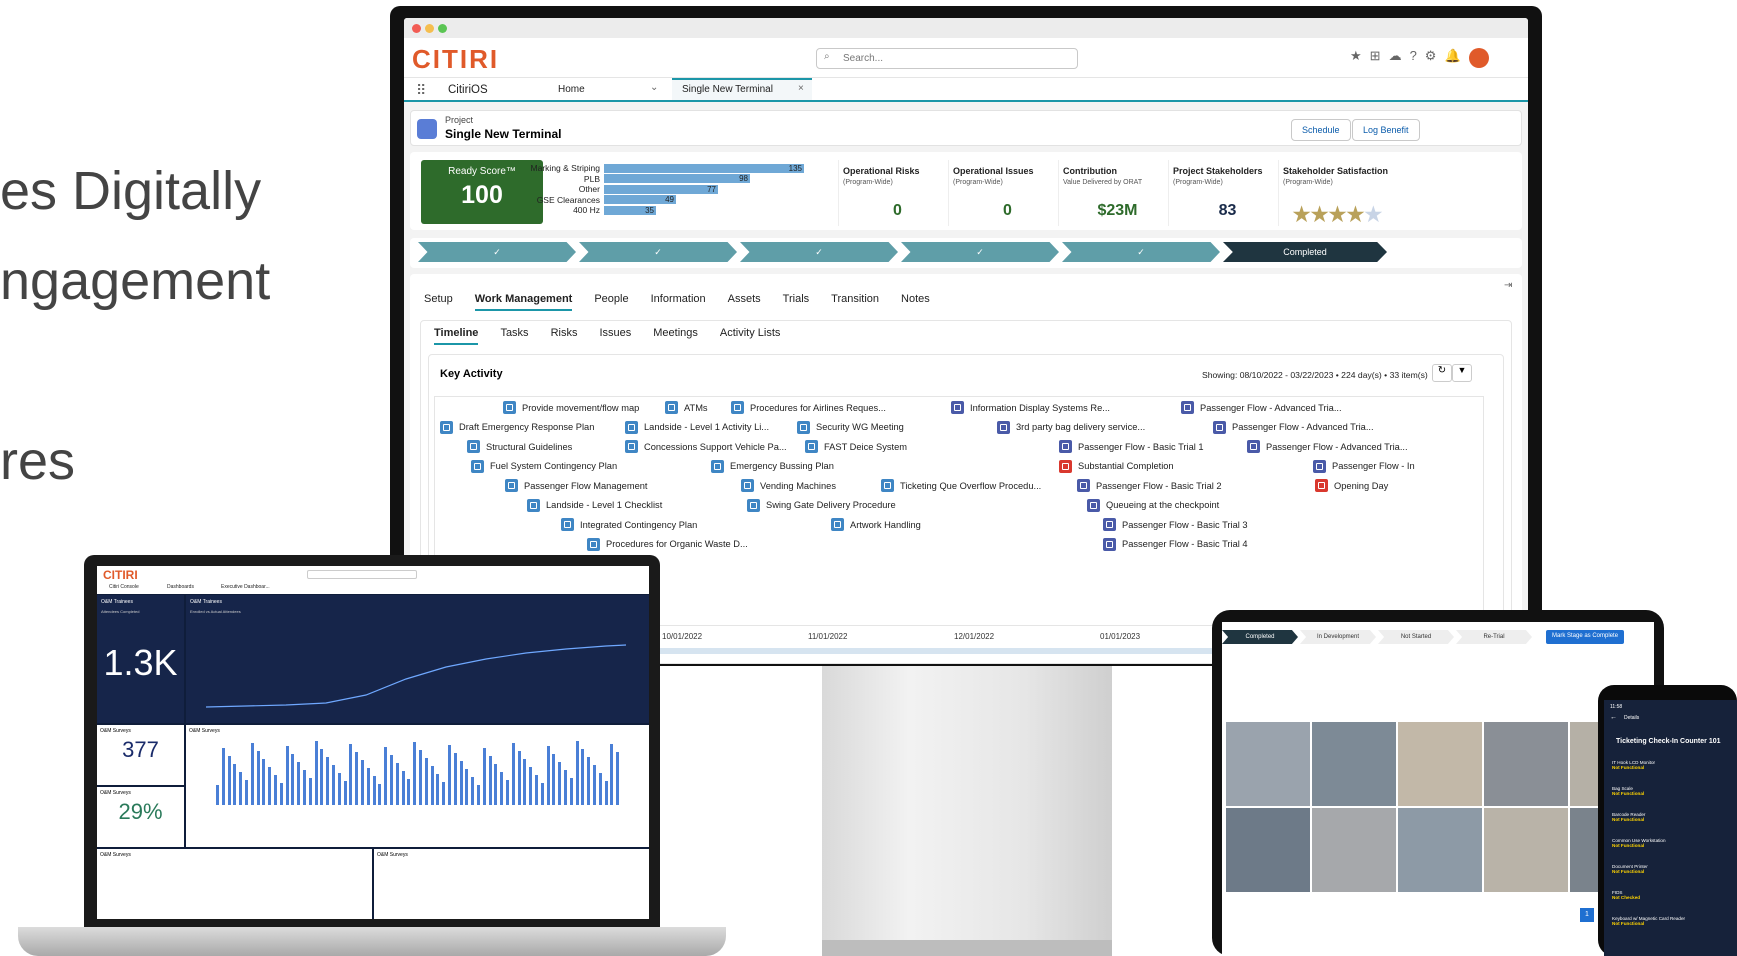 The image size is (1737, 956). I want to click on tab-notes: Notes, so click(915, 302).